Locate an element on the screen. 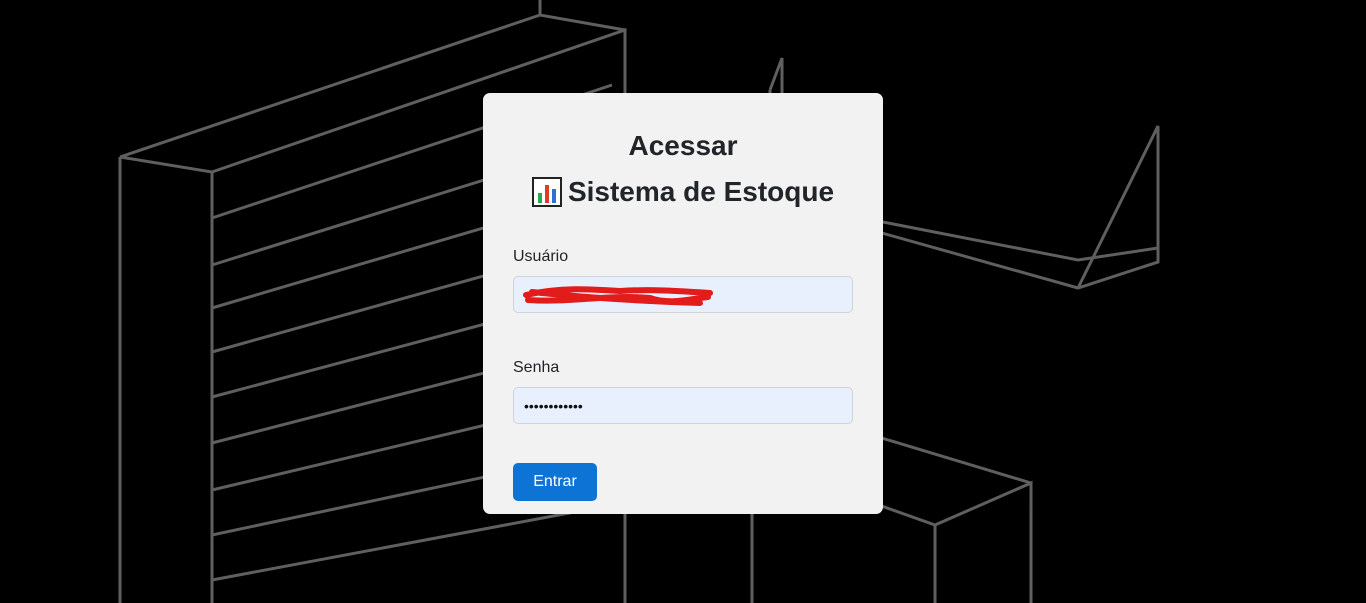  login-title: Acessar is located at coordinates (683, 145).